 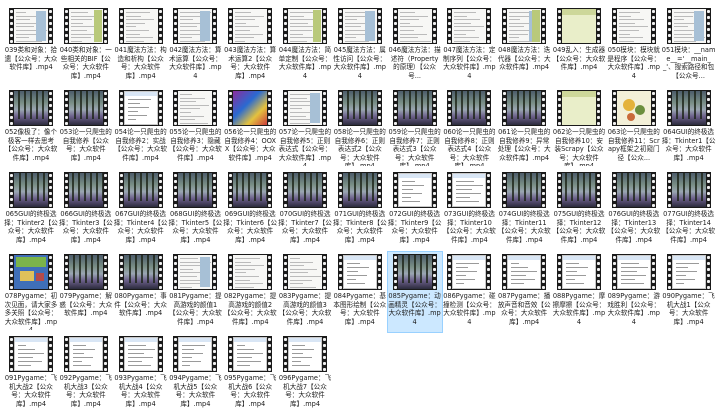 I want to click on file-item: 049乱入：生成器【公众号：大众软件库】.mp4, so click(x=579, y=46).